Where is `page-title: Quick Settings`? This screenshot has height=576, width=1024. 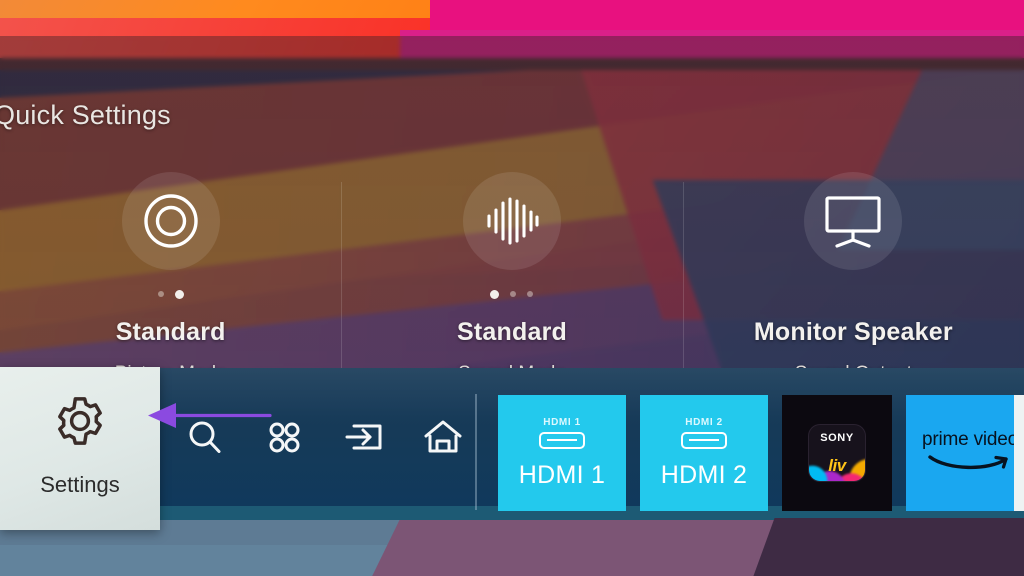
page-title: Quick Settings is located at coordinates (85, 115).